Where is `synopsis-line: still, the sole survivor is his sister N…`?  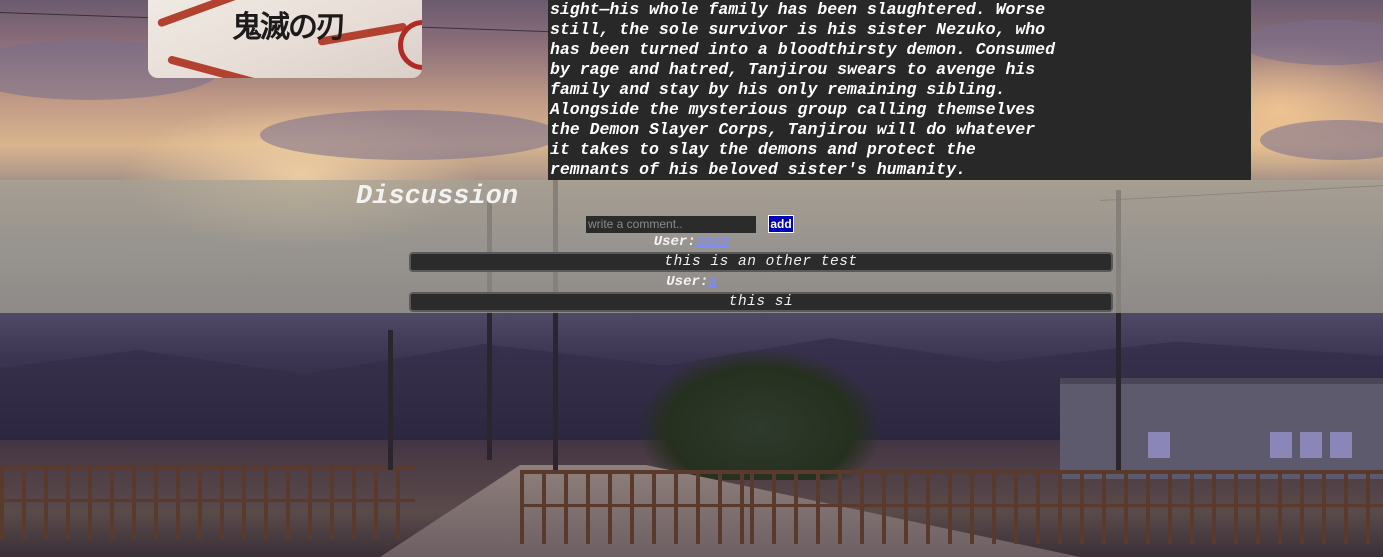 synopsis-line: still, the sole survivor is his sister N… is located at coordinates (798, 29).